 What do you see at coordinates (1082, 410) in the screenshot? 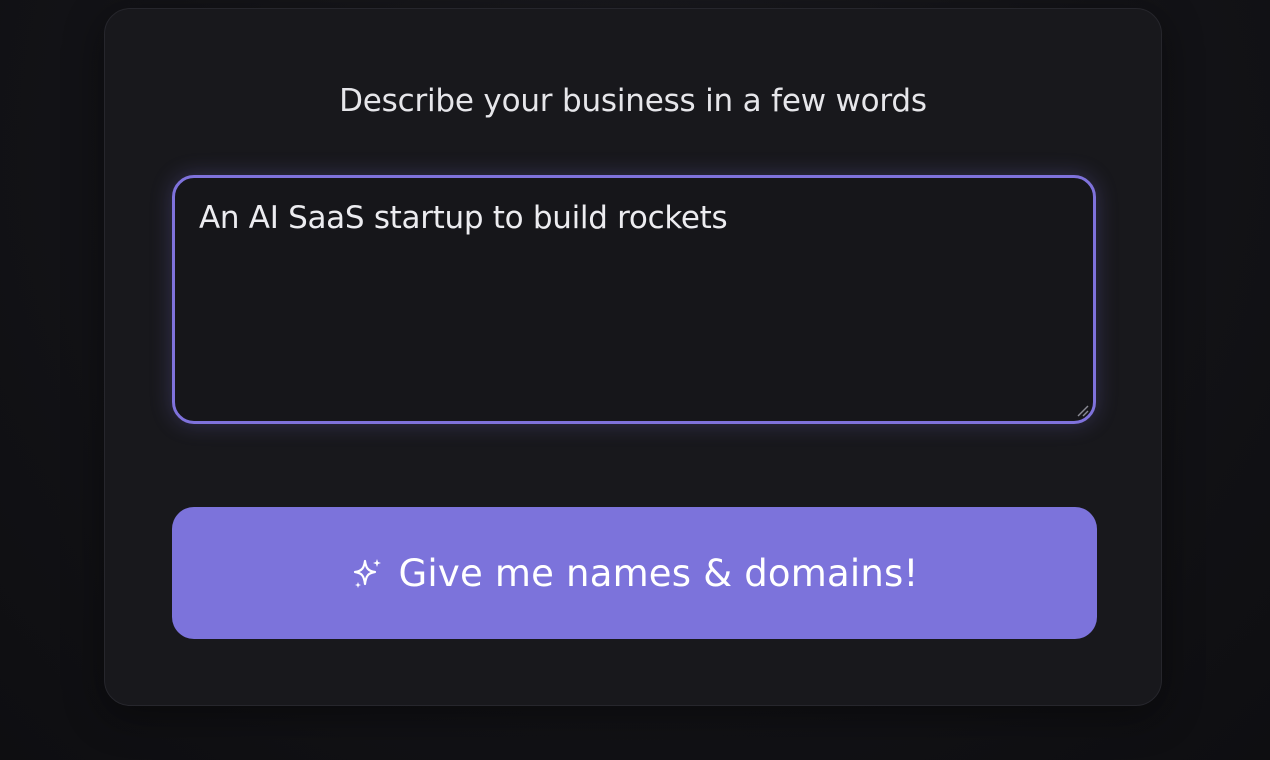
I see `resize-handle-icon` at bounding box center [1082, 410].